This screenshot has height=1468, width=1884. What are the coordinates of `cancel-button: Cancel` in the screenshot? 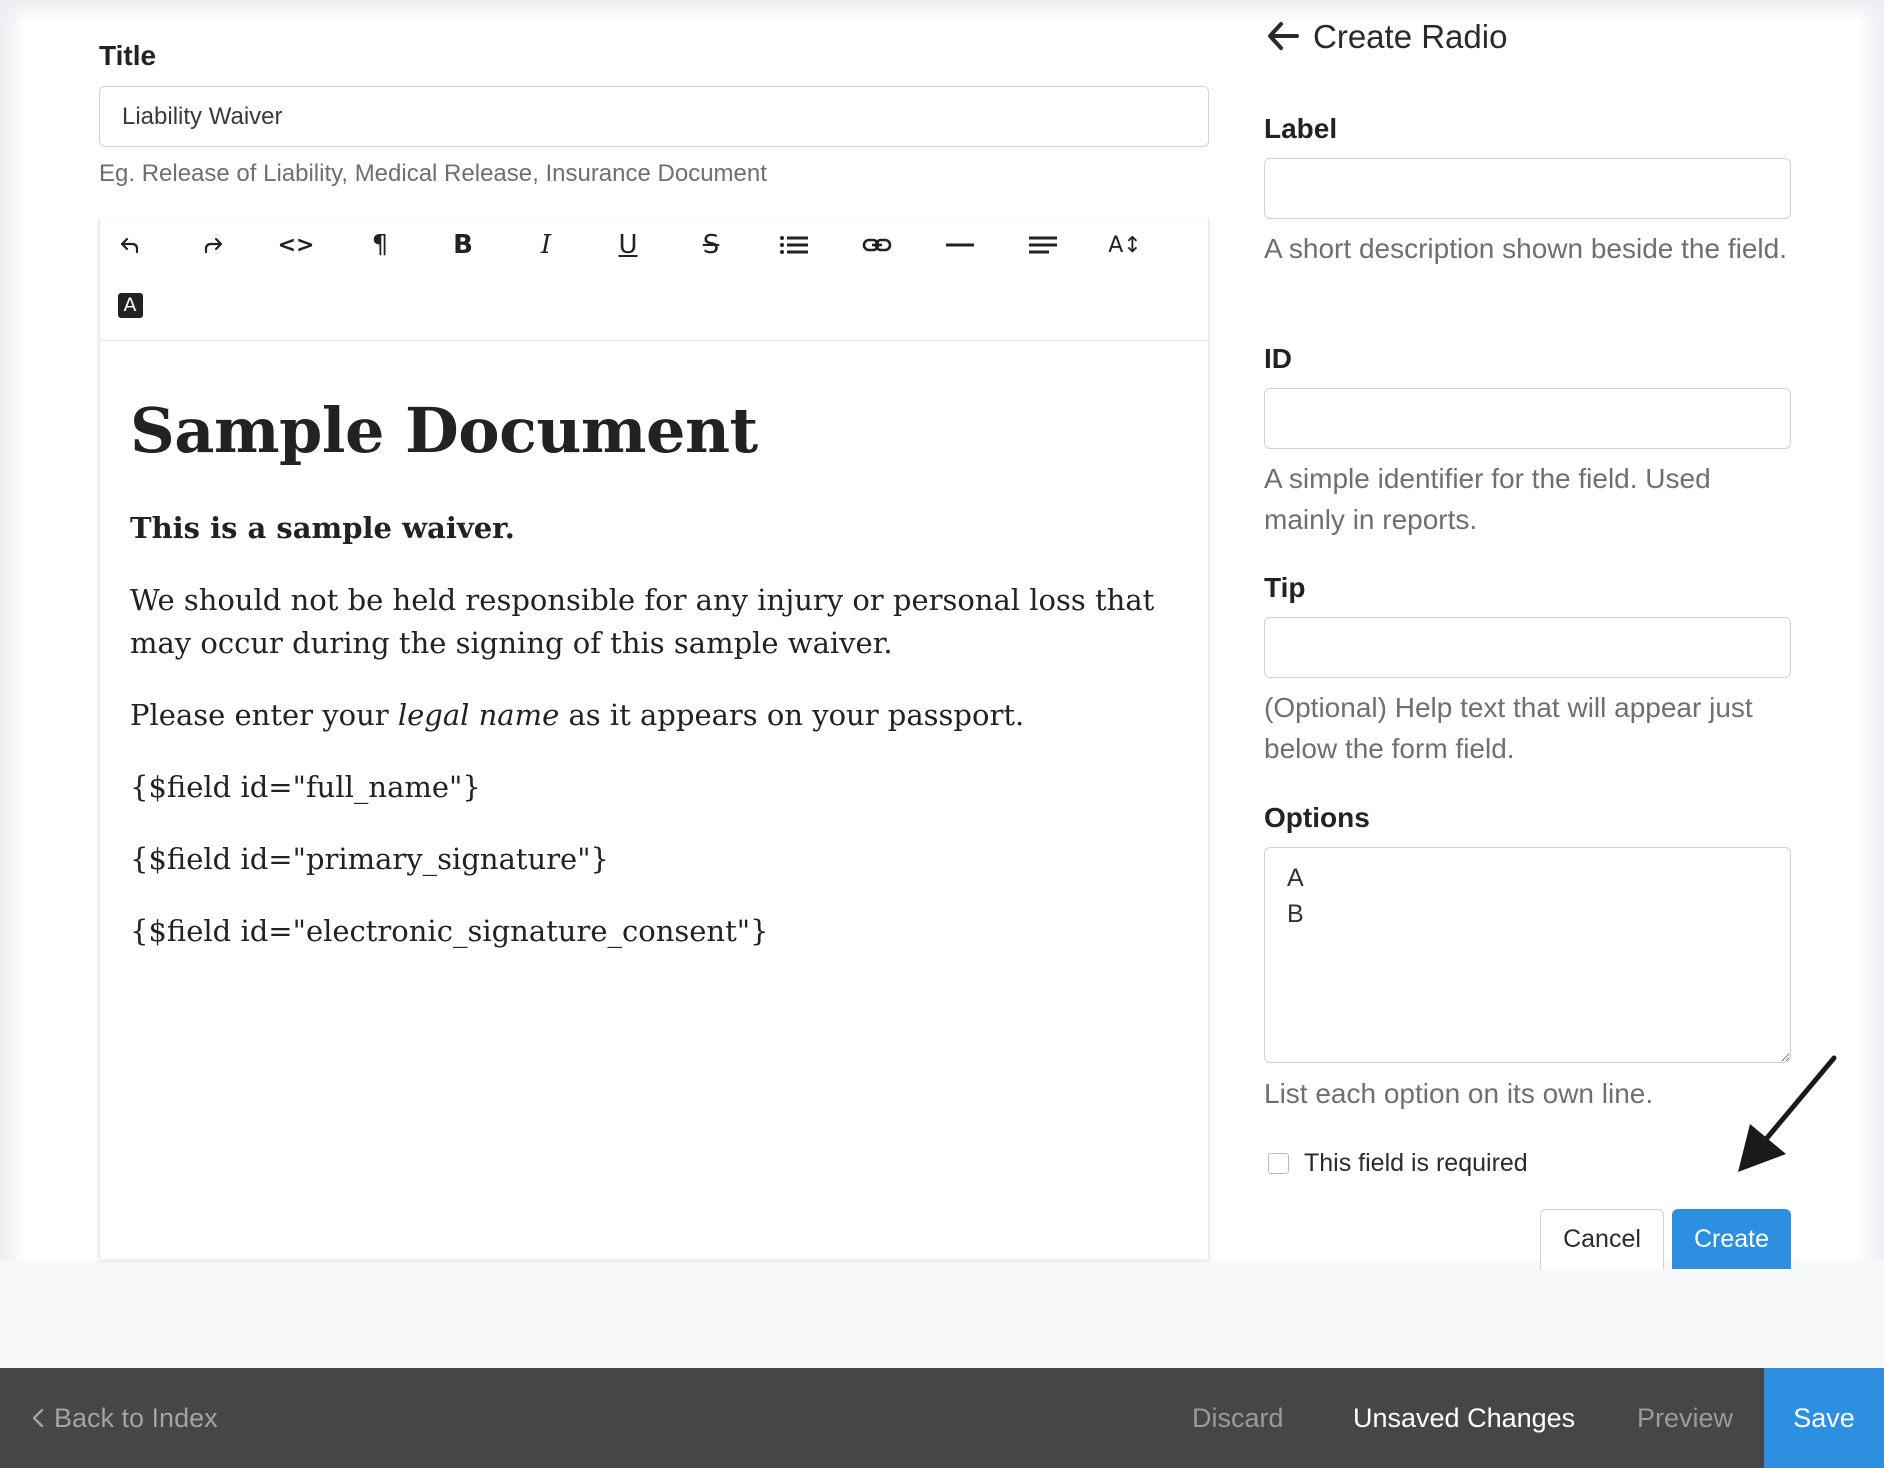 It's located at (1602, 1239).